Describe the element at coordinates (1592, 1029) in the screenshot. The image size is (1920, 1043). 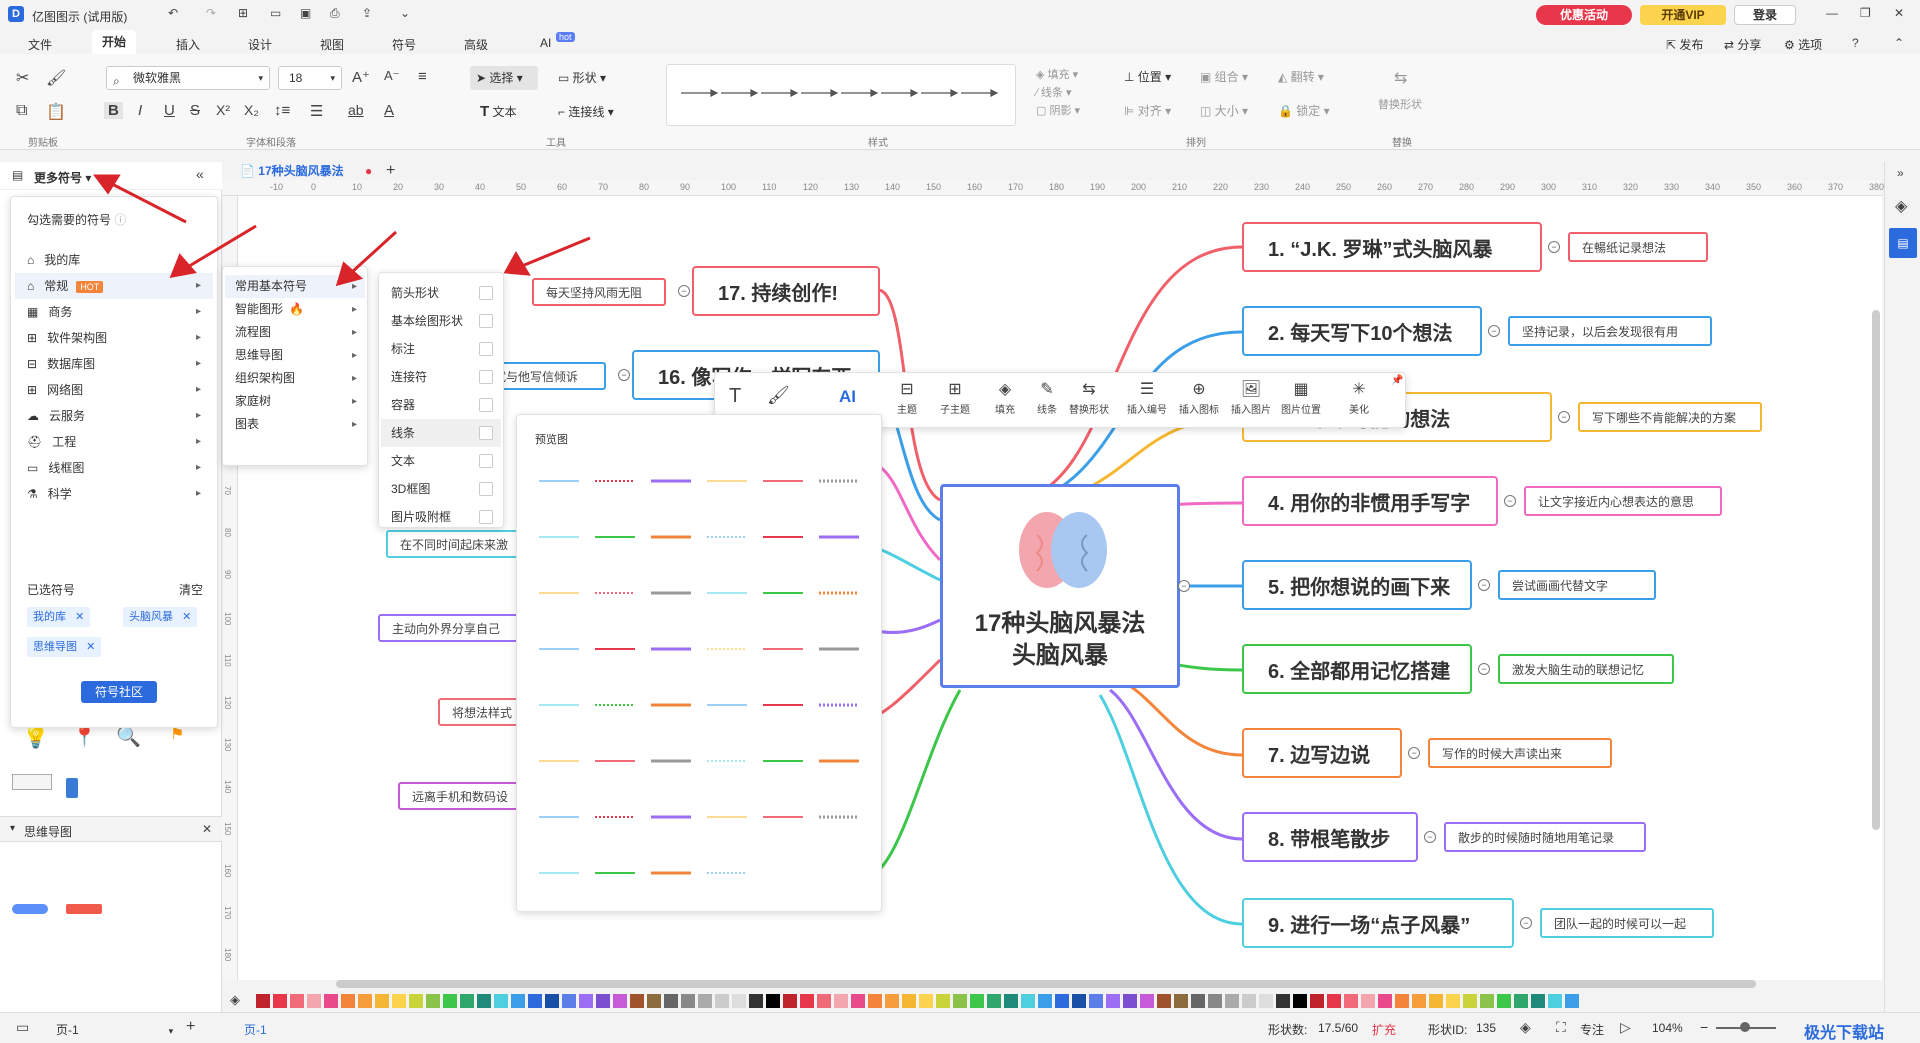
I see `focus-mode-button: 专注` at that location.